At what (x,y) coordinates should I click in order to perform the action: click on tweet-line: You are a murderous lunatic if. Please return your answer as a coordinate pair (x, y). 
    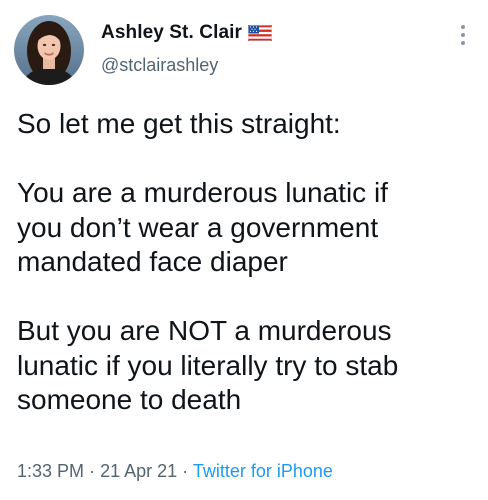
    Looking at the image, I should click on (202, 192).